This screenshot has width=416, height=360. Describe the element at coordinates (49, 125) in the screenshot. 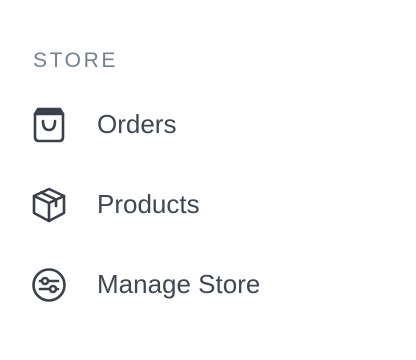

I see `shopping-bag-icon` at that location.